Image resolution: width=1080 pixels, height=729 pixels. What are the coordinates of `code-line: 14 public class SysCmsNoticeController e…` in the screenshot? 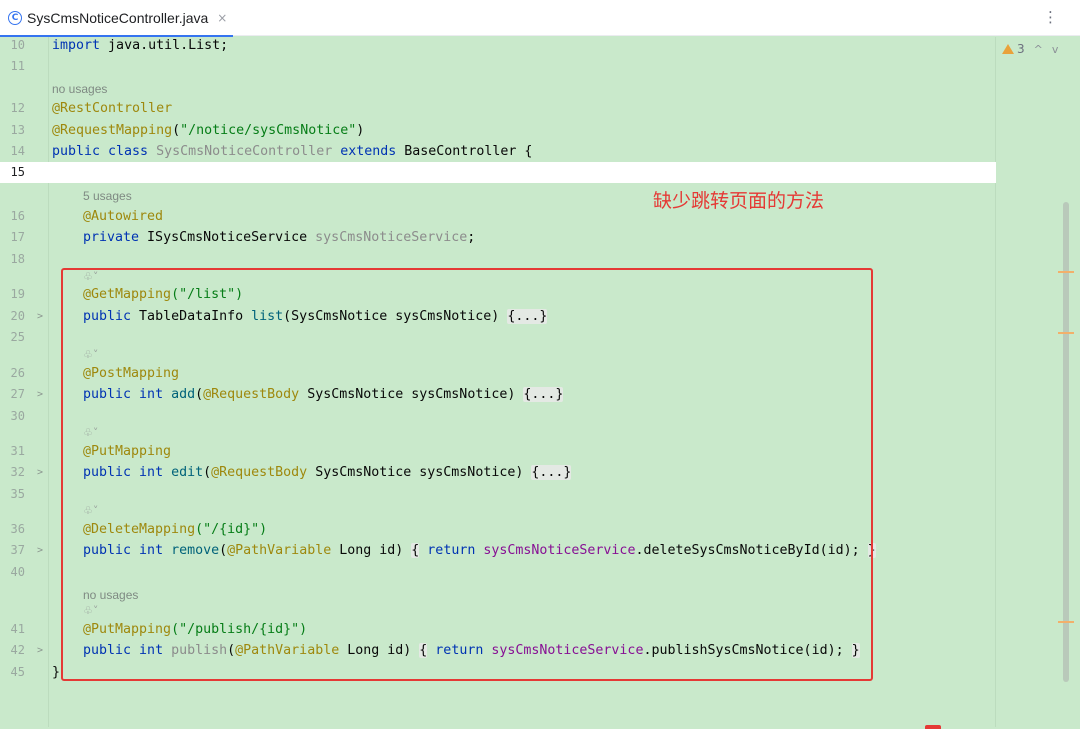 It's located at (498, 151).